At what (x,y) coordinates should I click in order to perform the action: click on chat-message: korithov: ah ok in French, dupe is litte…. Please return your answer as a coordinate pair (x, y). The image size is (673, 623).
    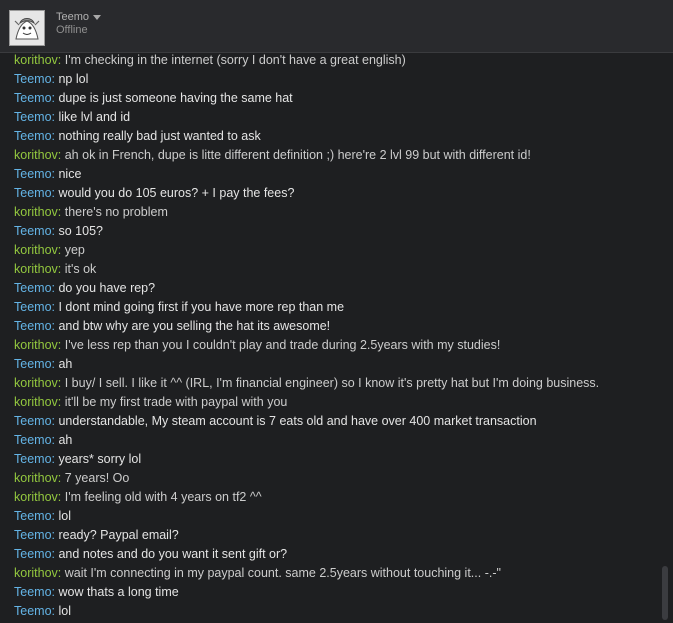
    Looking at the image, I should click on (334, 155).